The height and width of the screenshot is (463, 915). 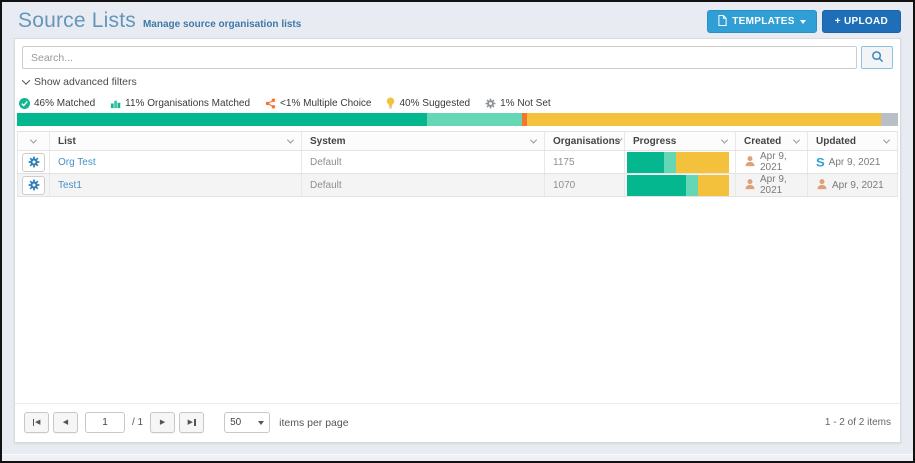 I want to click on next-page-icon: ▶, so click(x=162, y=422).